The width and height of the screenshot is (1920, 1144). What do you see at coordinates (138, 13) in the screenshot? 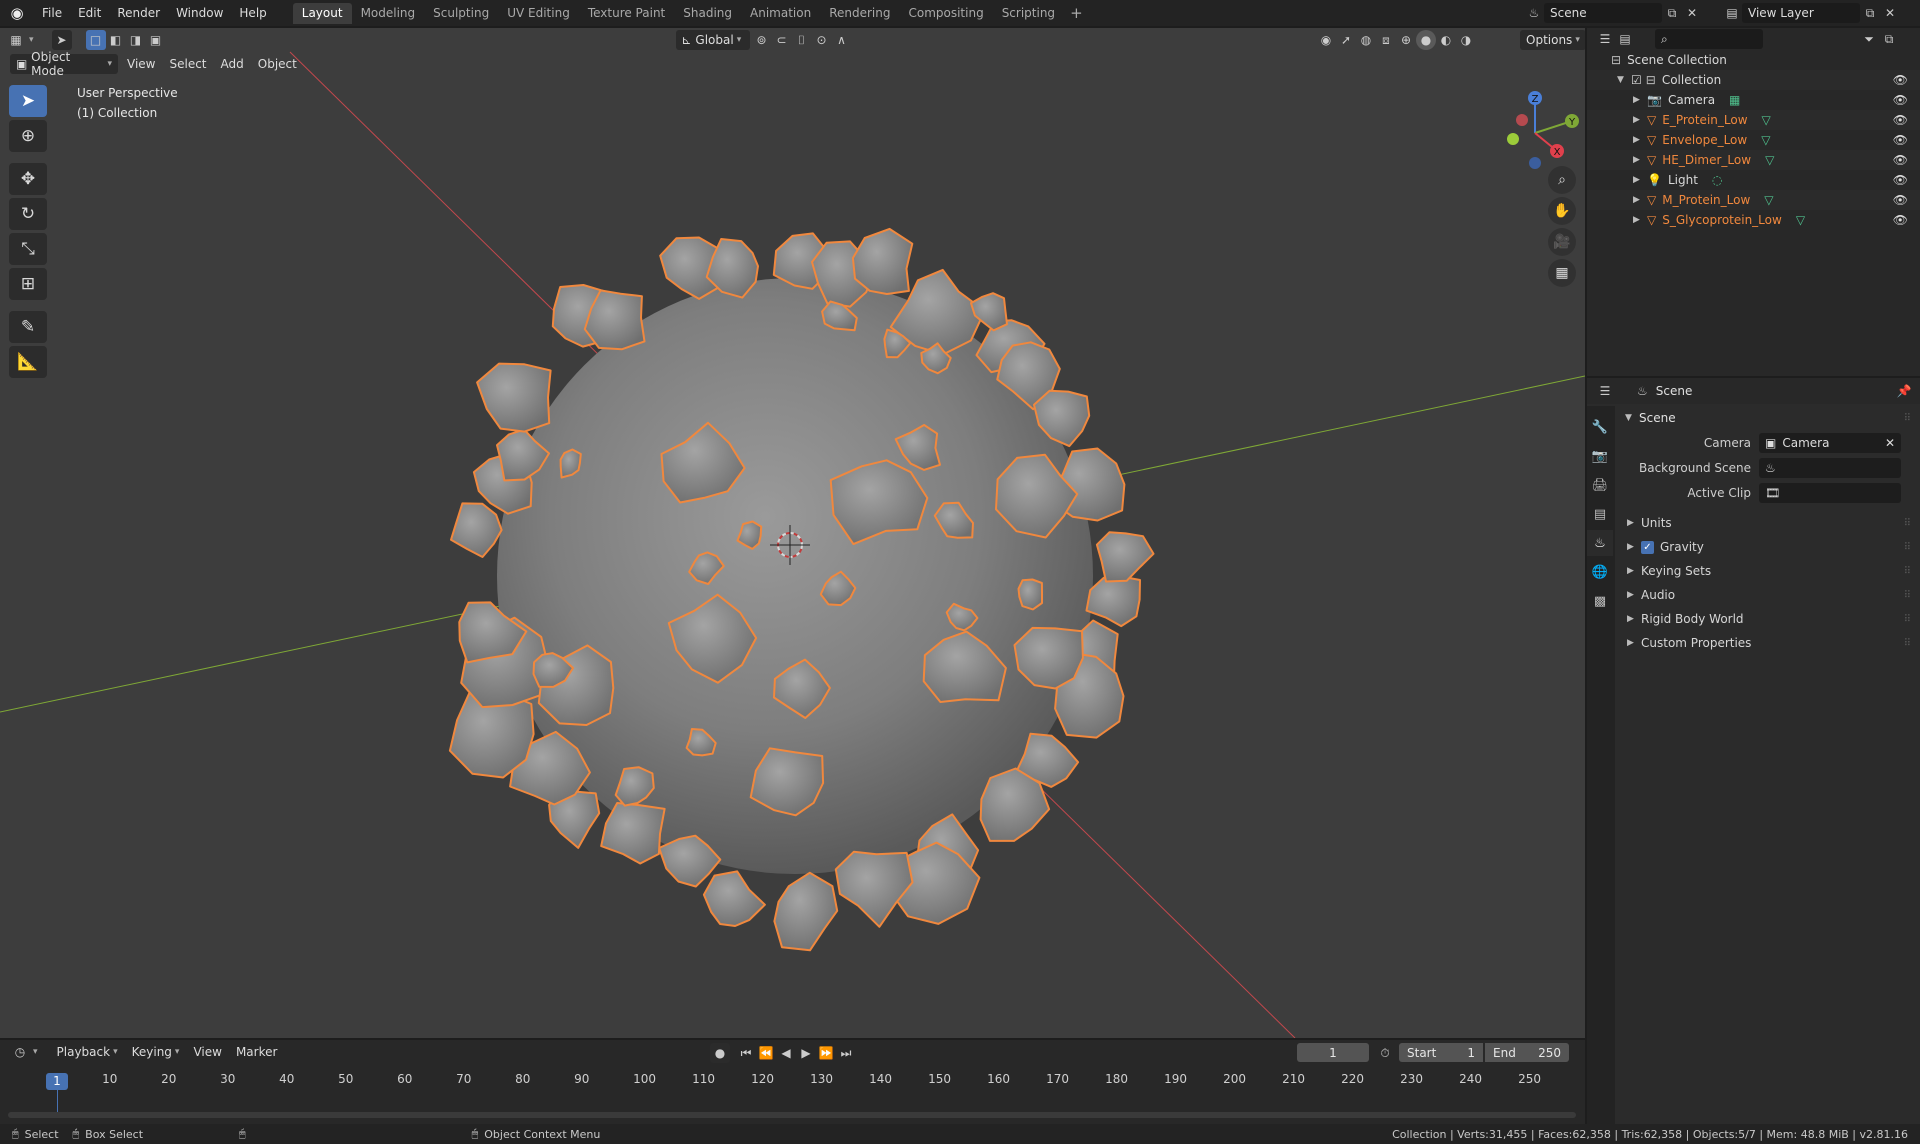
I see `menu-render: Render` at bounding box center [138, 13].